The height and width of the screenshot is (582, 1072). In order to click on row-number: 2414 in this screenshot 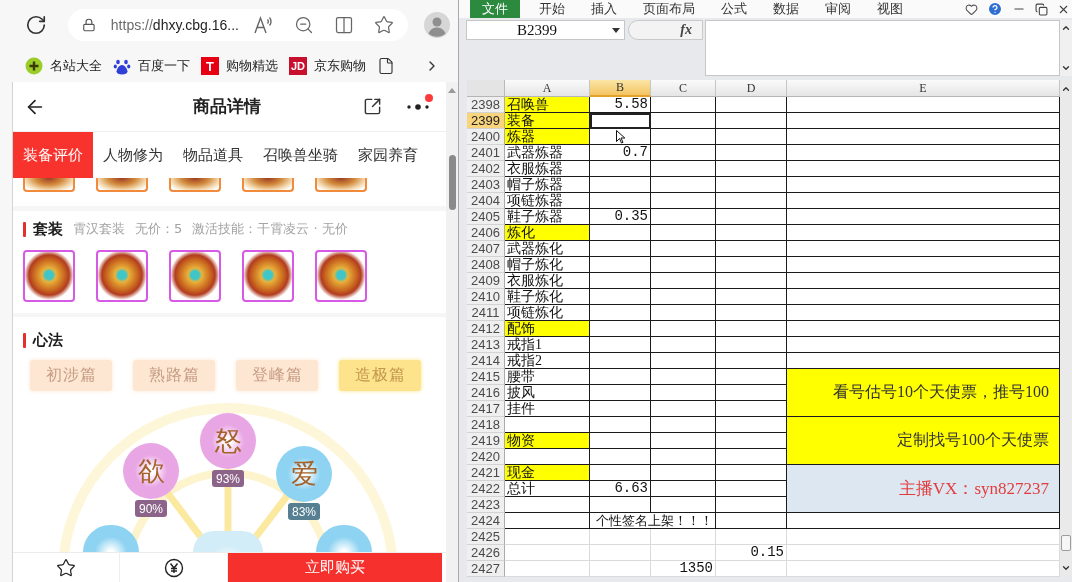, I will do `click(486, 361)`.